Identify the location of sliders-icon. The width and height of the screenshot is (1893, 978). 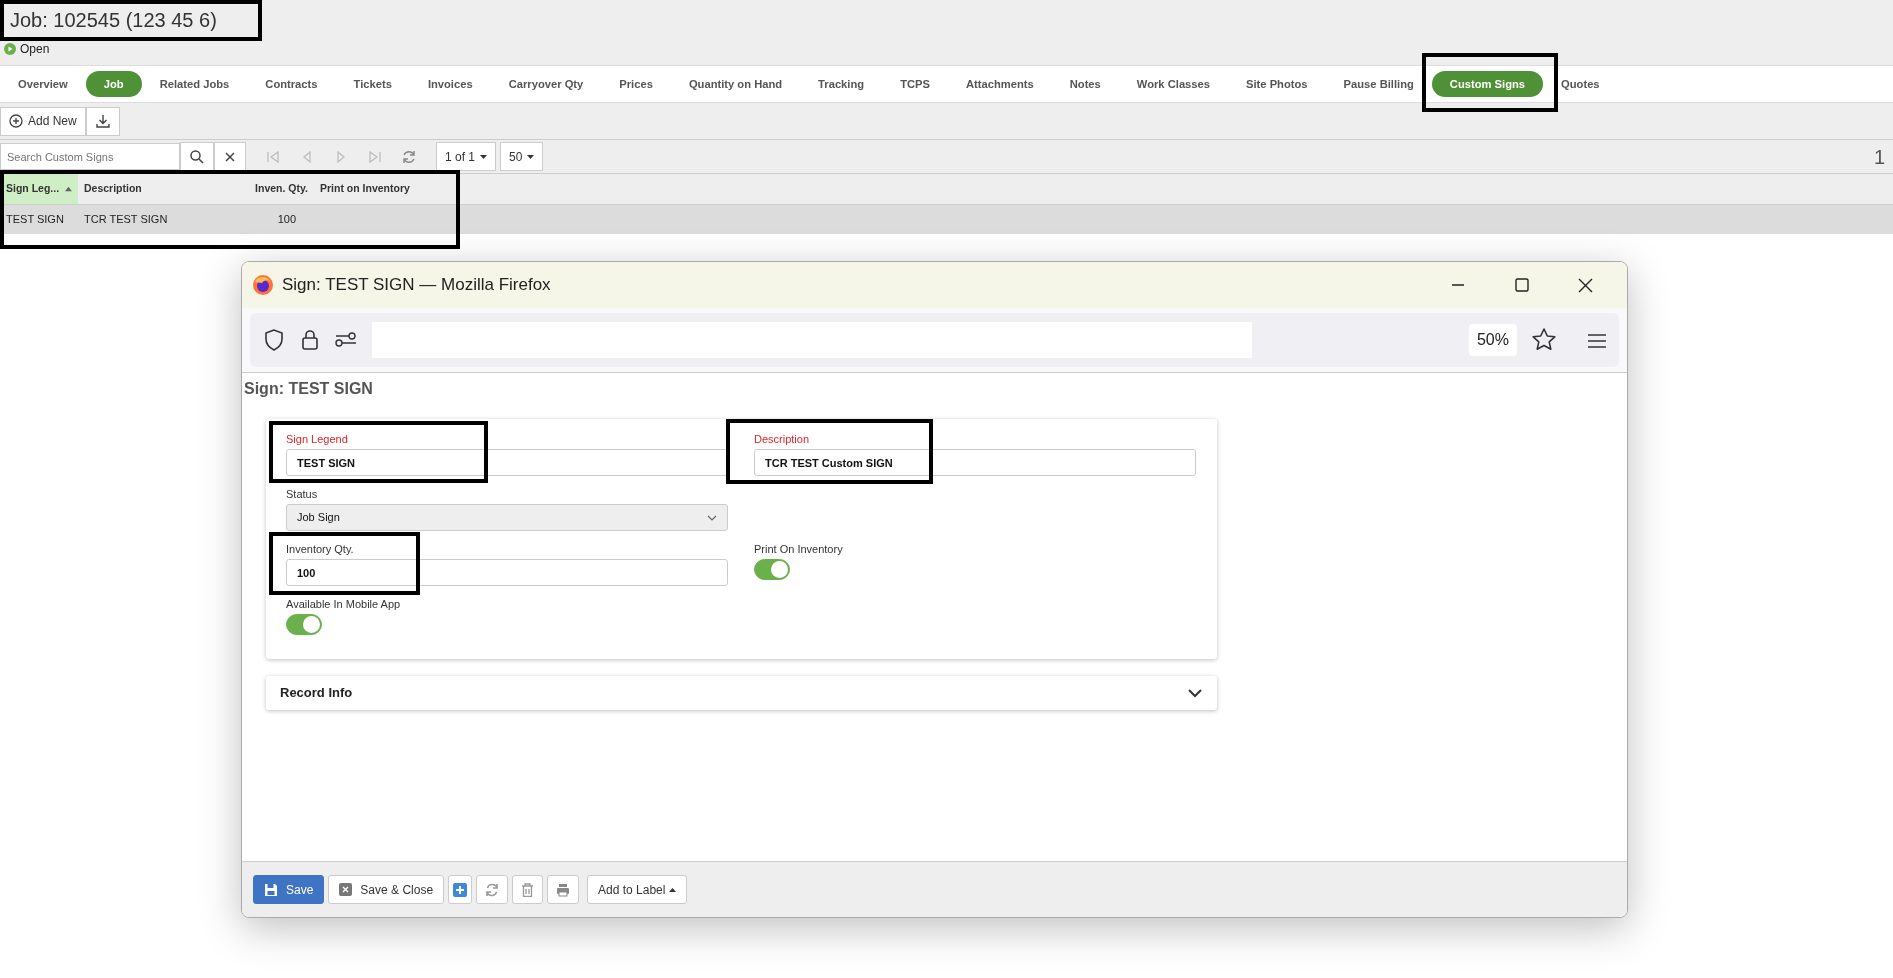
(346, 340).